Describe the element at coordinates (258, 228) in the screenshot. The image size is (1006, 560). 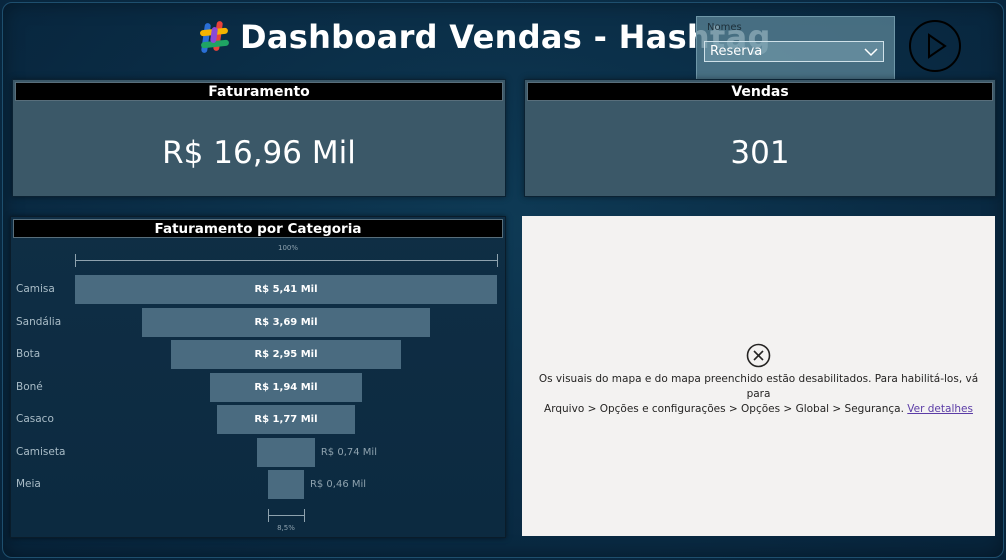
I see `chart-title: Faturamento por Categoria` at that location.